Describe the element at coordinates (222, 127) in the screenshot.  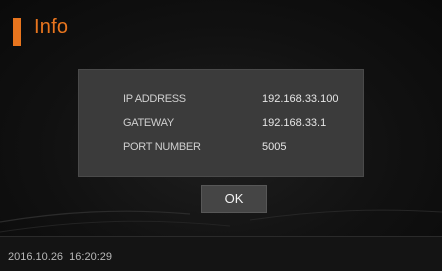
I see `info-row-gateway: GATEWAY 192.168.33.1` at that location.